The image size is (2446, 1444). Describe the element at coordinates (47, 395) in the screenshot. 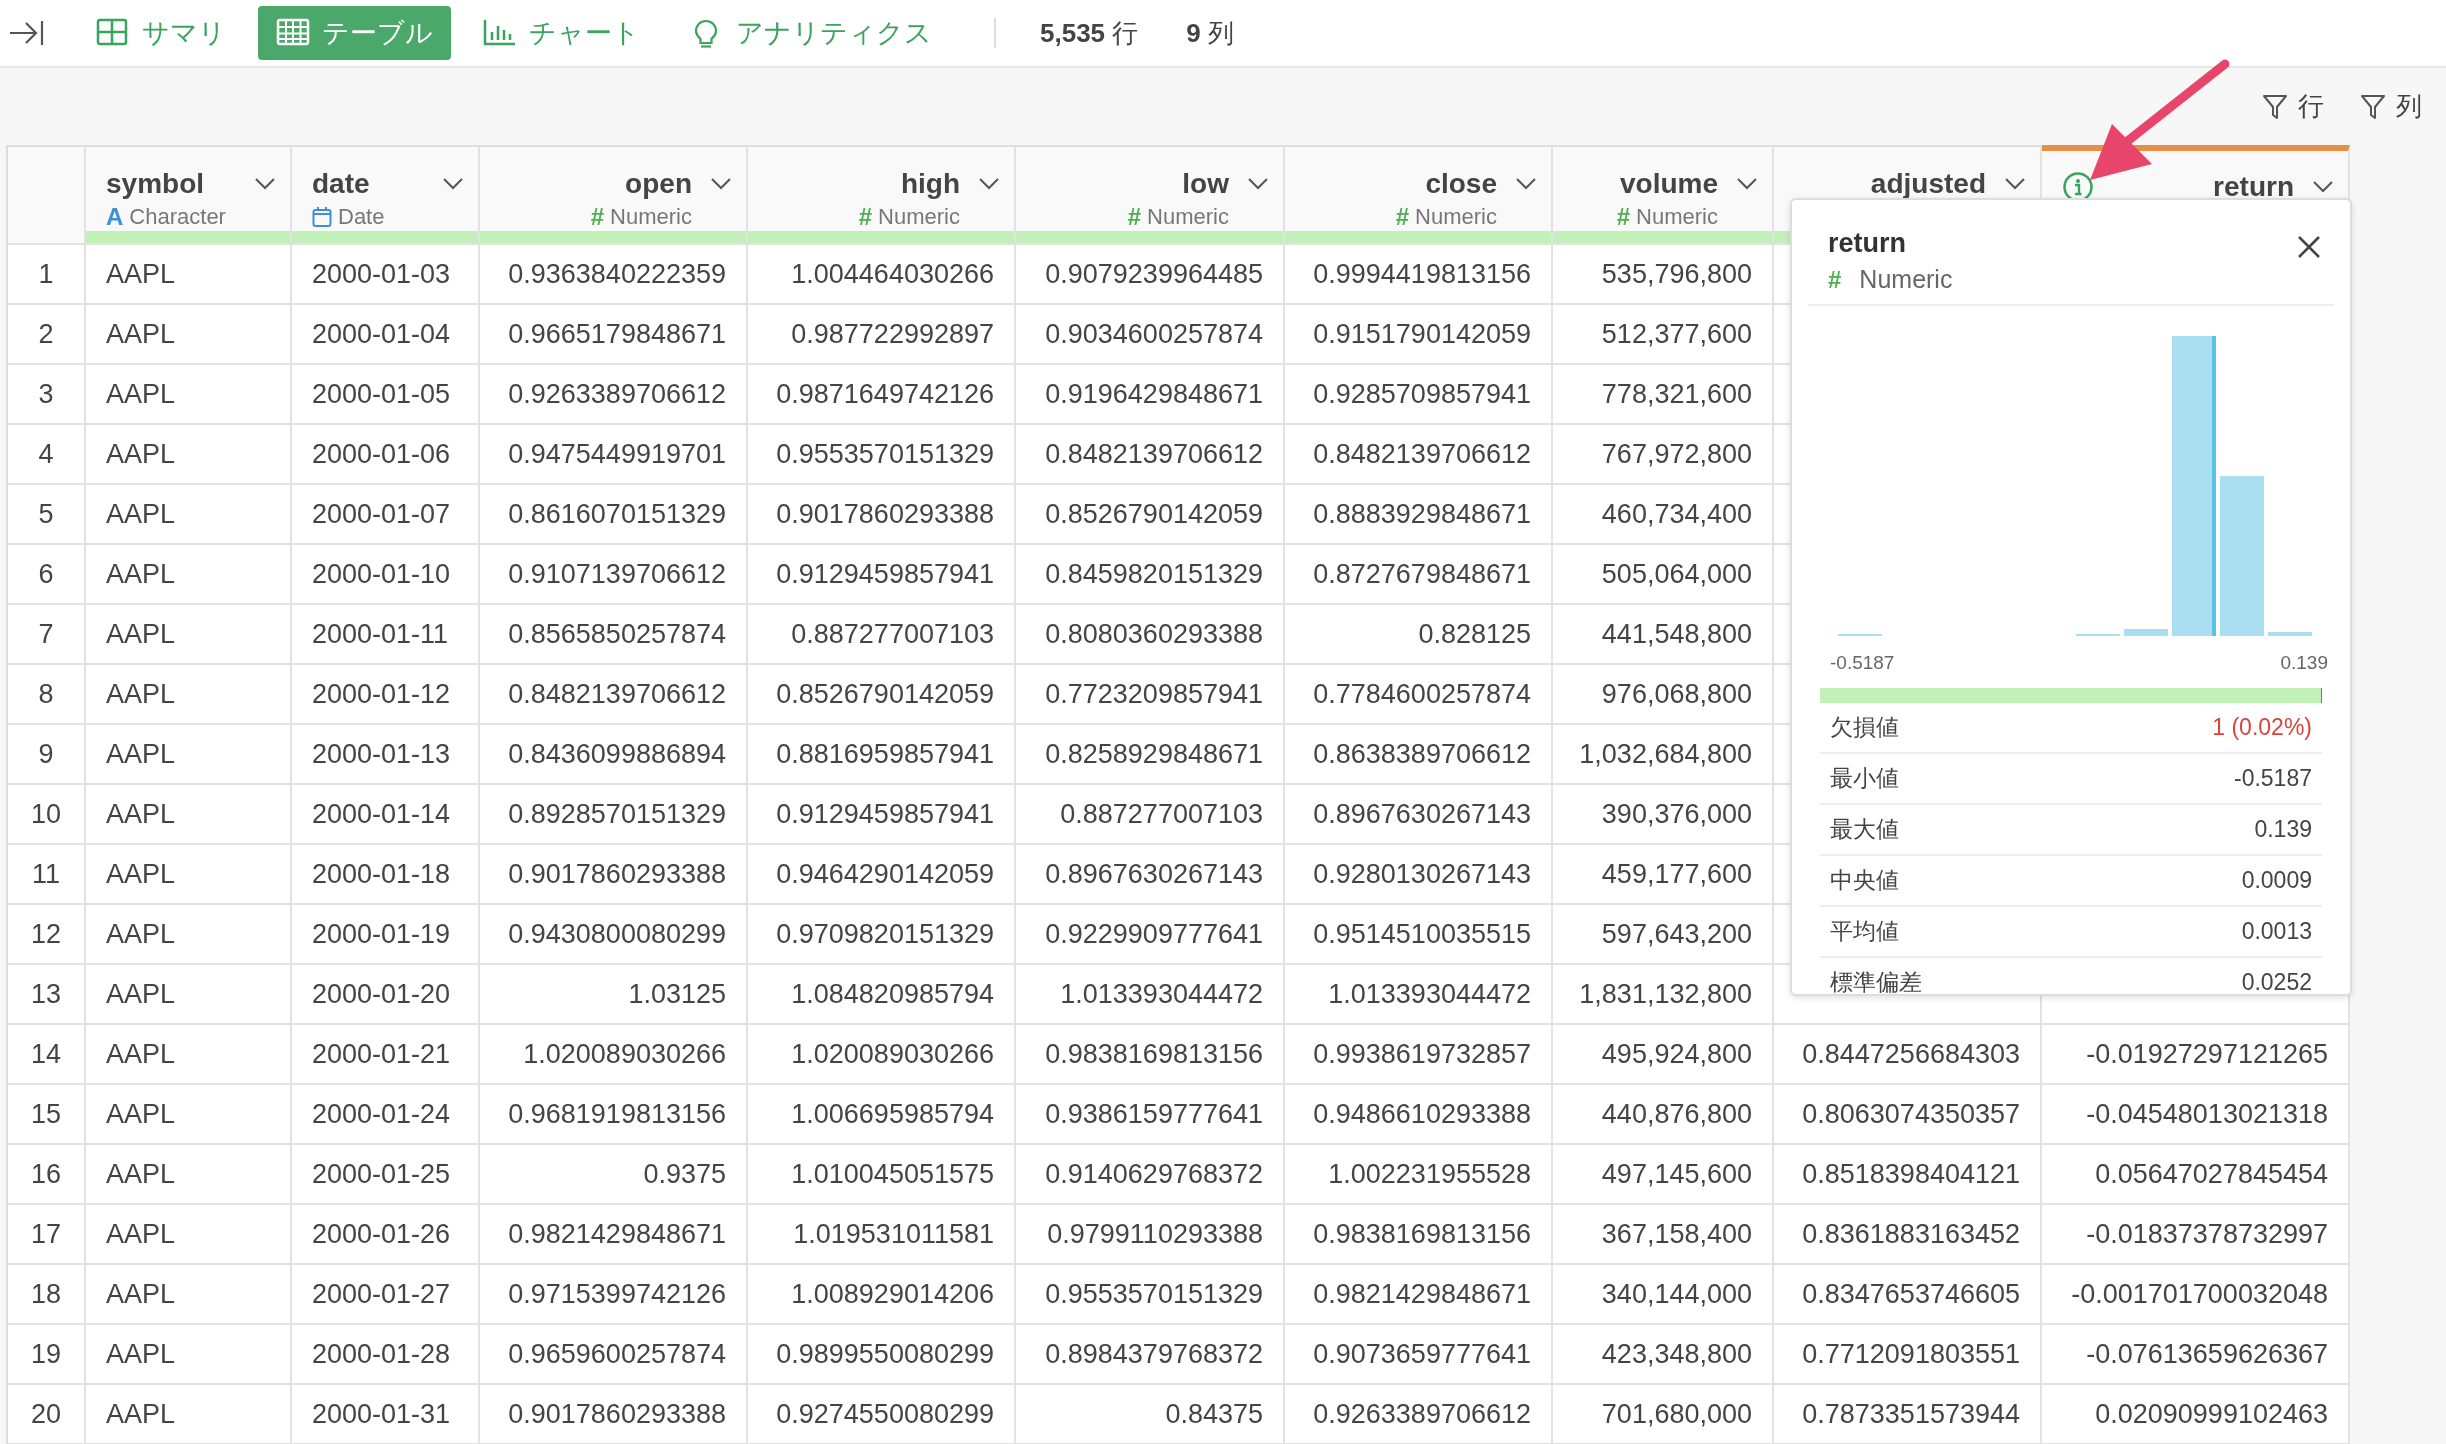

I see `row-number: 3` at that location.